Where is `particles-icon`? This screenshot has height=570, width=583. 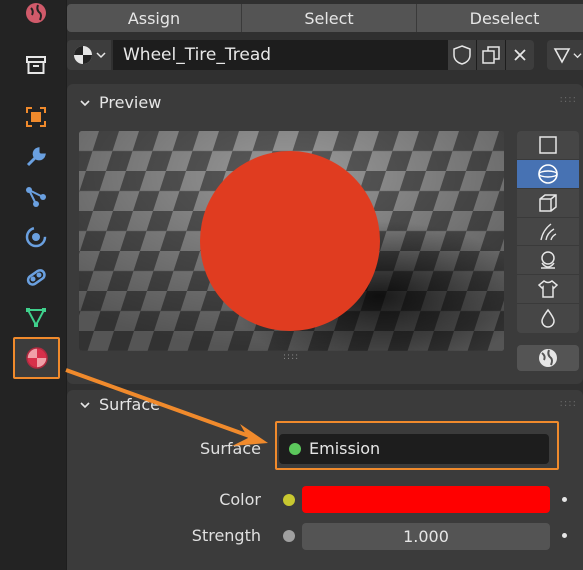
particles-icon is located at coordinates (36, 197).